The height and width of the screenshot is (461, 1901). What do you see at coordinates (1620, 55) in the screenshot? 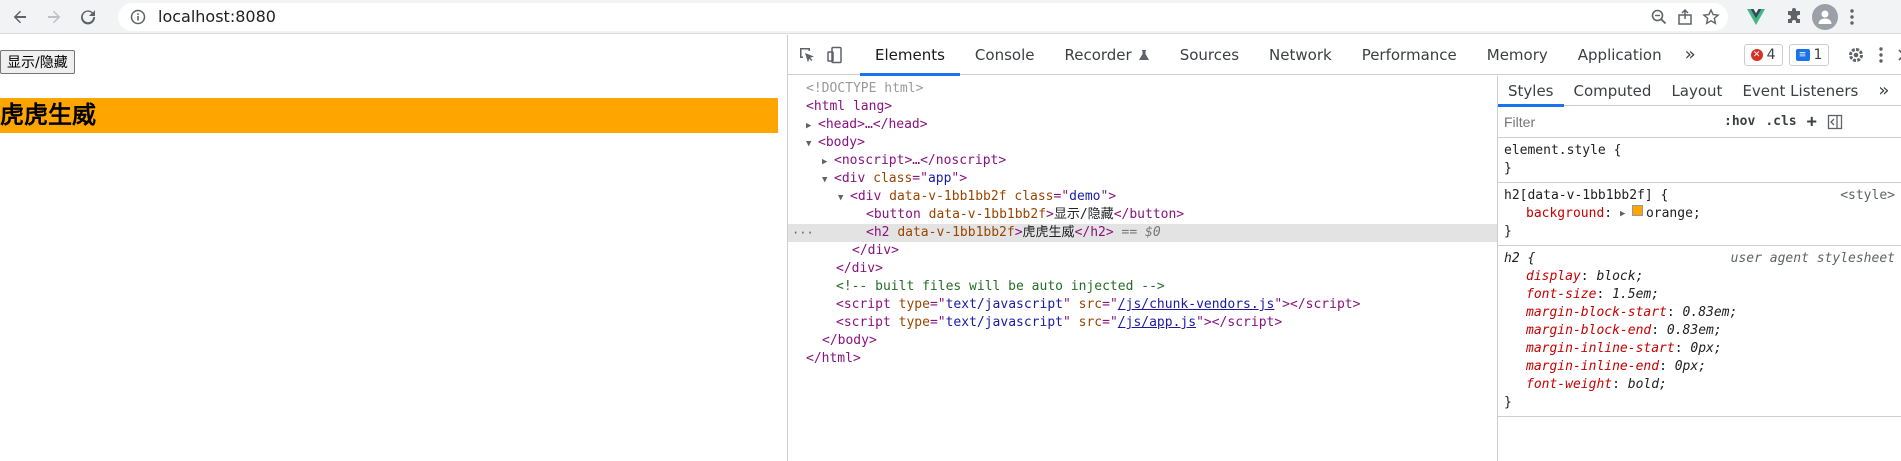
I see `tab-application: Application` at bounding box center [1620, 55].